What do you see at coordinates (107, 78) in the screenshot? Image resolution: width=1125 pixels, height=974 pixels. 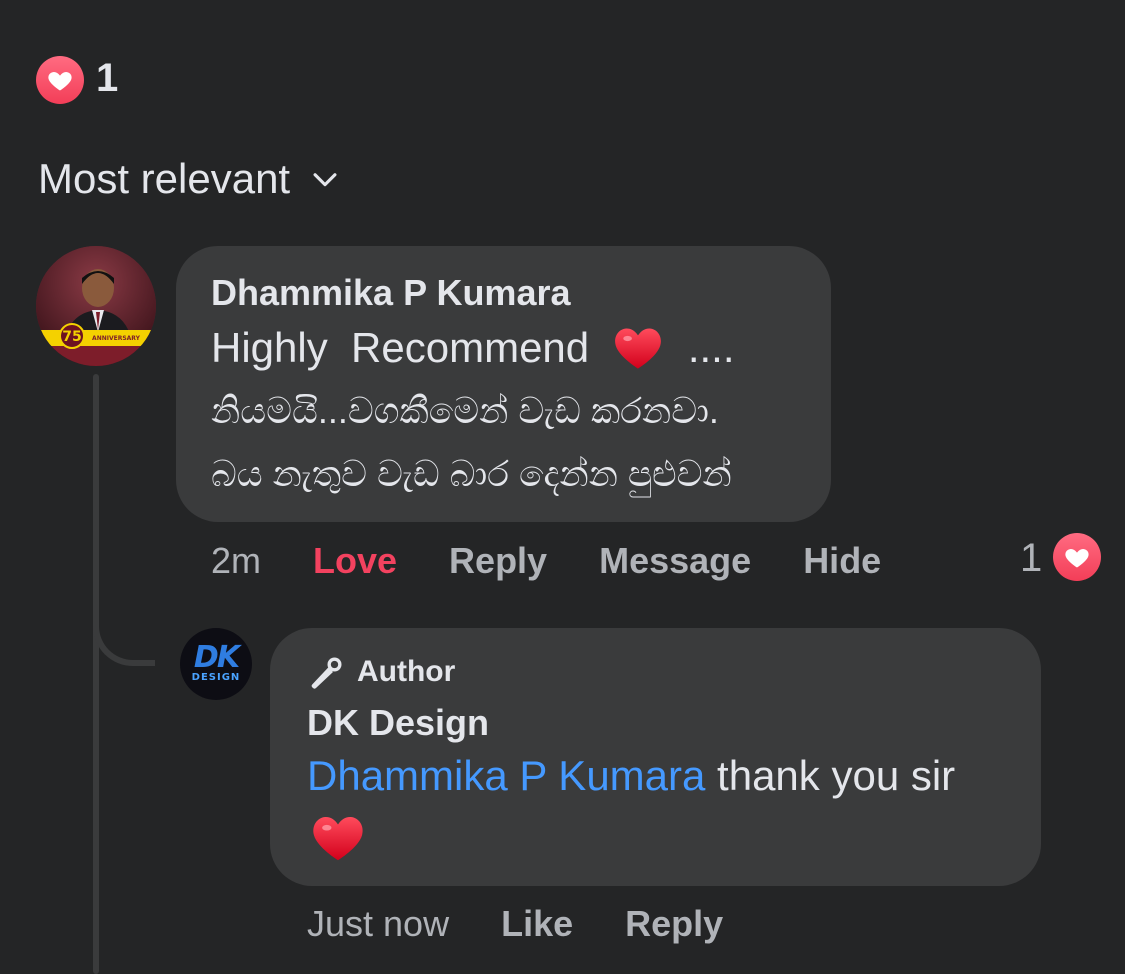 I see `reaction-count: 1` at bounding box center [107, 78].